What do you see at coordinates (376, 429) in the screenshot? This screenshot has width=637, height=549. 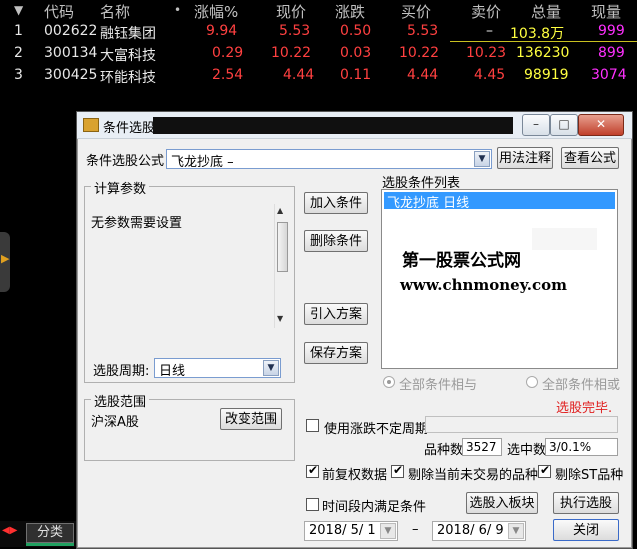 I see `variable-period-label: 使用涨跌不定周期` at bounding box center [376, 429].